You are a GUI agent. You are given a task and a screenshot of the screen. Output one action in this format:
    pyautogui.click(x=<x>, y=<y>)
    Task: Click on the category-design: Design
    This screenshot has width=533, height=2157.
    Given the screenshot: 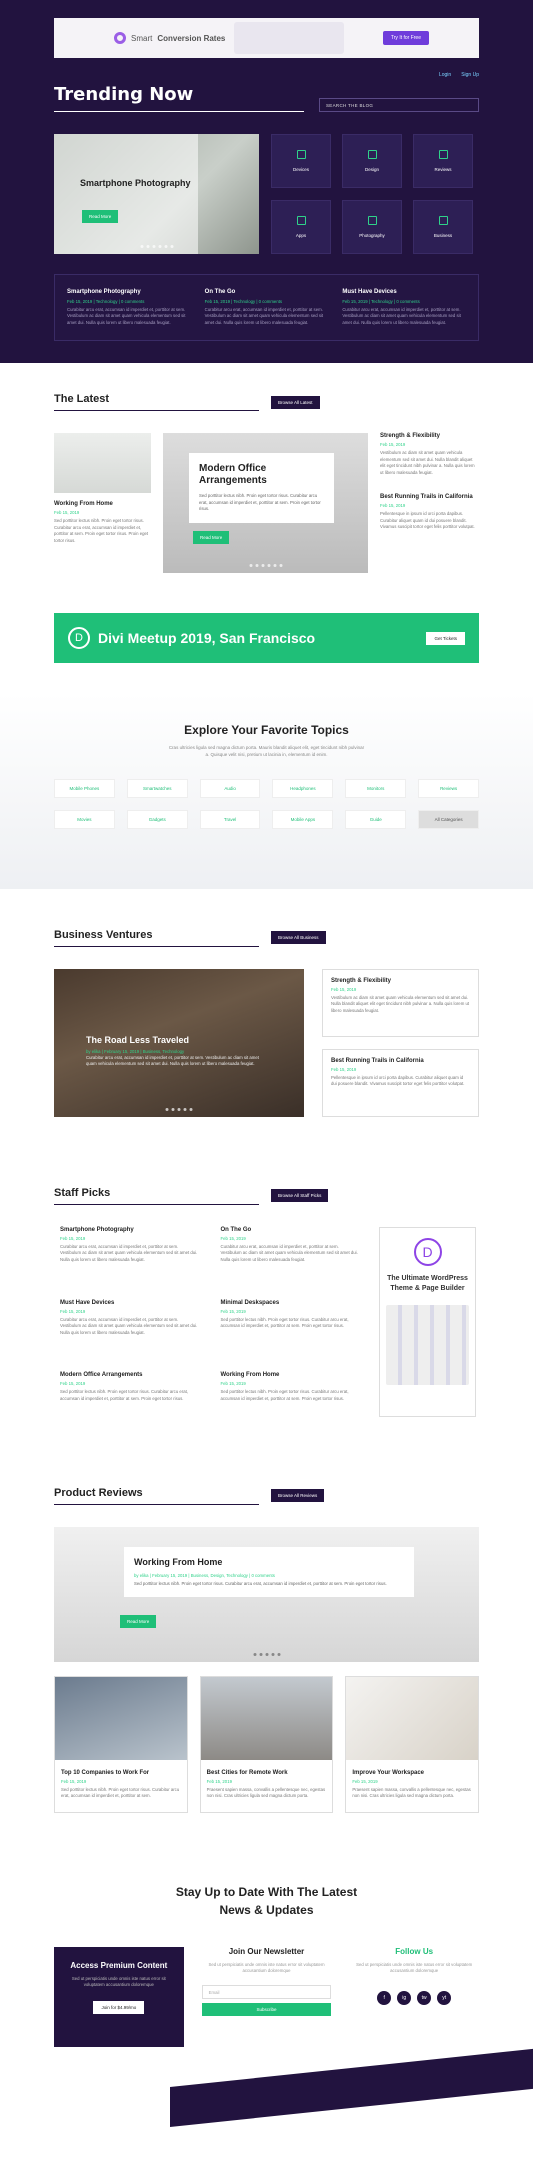 What is the action you would take?
    pyautogui.click(x=372, y=161)
    